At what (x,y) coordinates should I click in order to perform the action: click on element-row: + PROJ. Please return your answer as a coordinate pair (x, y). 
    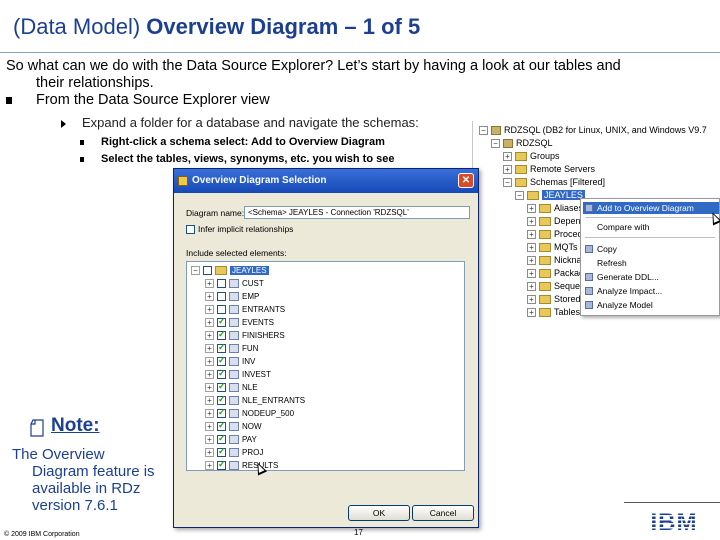
    Looking at the image, I should click on (234, 452).